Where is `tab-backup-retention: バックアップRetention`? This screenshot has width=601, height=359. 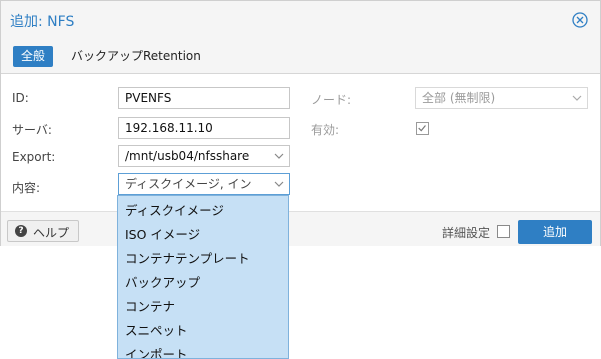
tab-backup-retention: バックアップRetention is located at coordinates (136, 56).